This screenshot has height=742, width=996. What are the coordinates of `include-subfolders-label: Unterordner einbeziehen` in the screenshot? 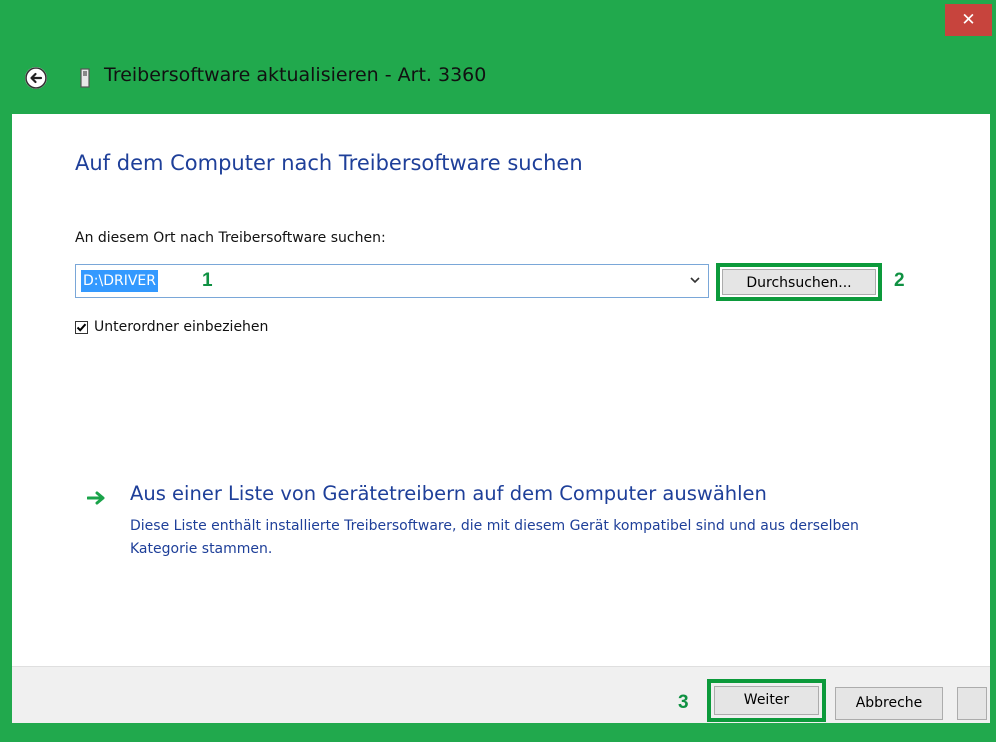 It's located at (181, 327).